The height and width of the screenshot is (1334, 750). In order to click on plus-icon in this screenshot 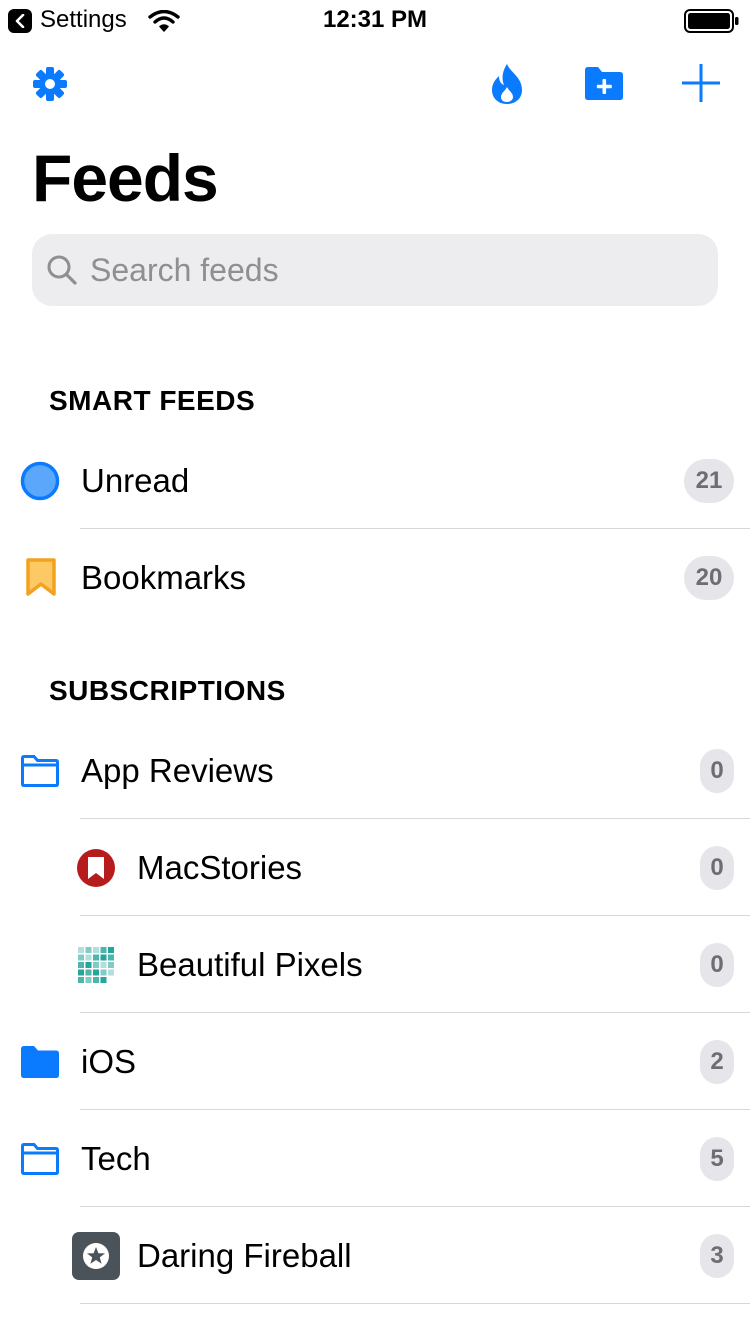, I will do `click(701, 83)`.